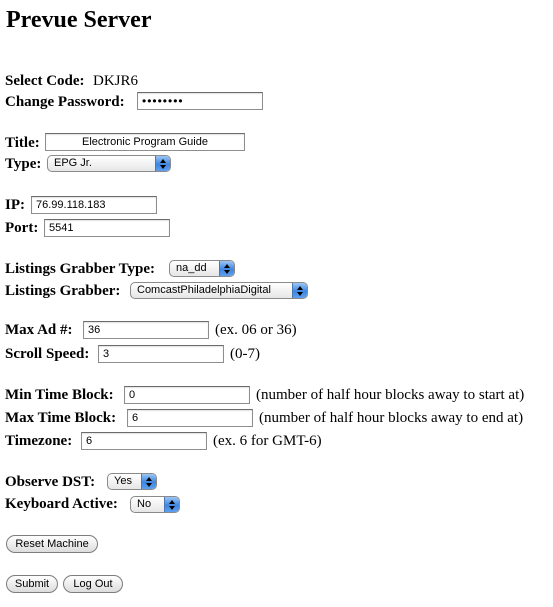 This screenshot has width=553, height=607. Describe the element at coordinates (191, 268) in the screenshot. I see `listings-grabber-type-value: na_dd` at that location.